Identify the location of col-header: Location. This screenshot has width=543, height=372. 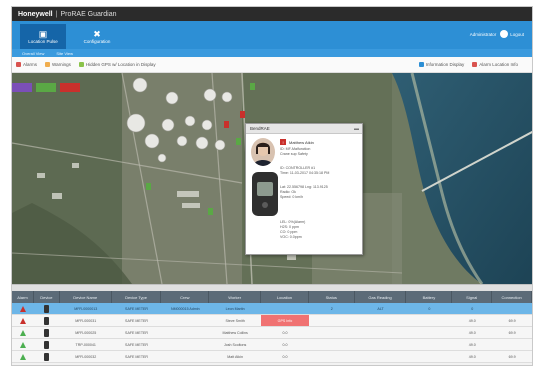
(285, 297).